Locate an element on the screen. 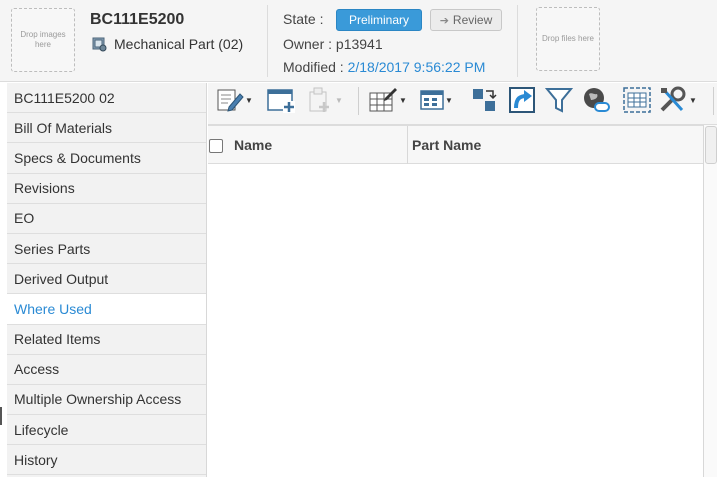 This screenshot has height=477, width=717. edit-icon is located at coordinates (230, 100).